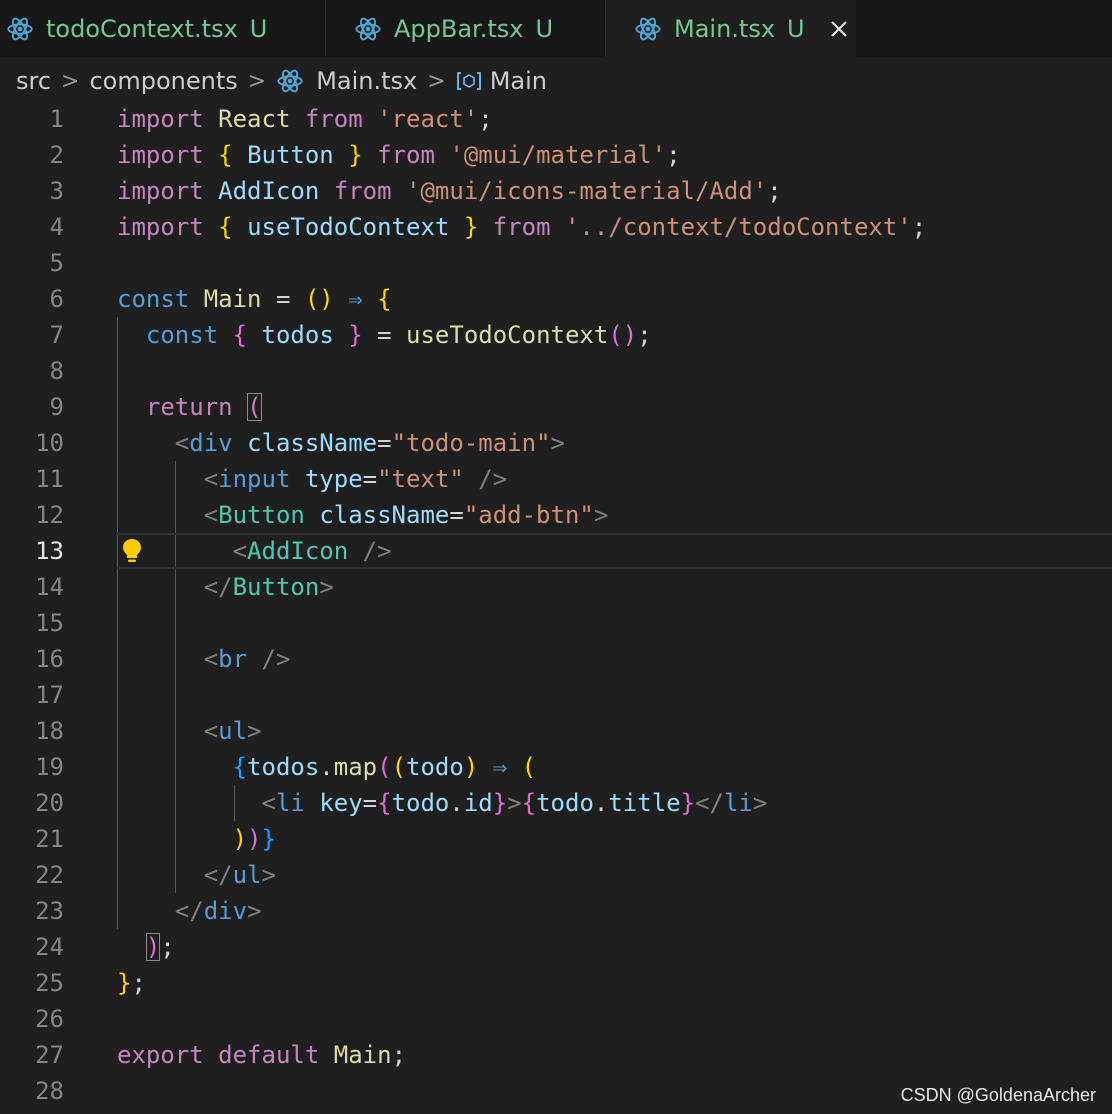 Image resolution: width=1112 pixels, height=1114 pixels. I want to click on code-token: "add-btn", so click(528, 515).